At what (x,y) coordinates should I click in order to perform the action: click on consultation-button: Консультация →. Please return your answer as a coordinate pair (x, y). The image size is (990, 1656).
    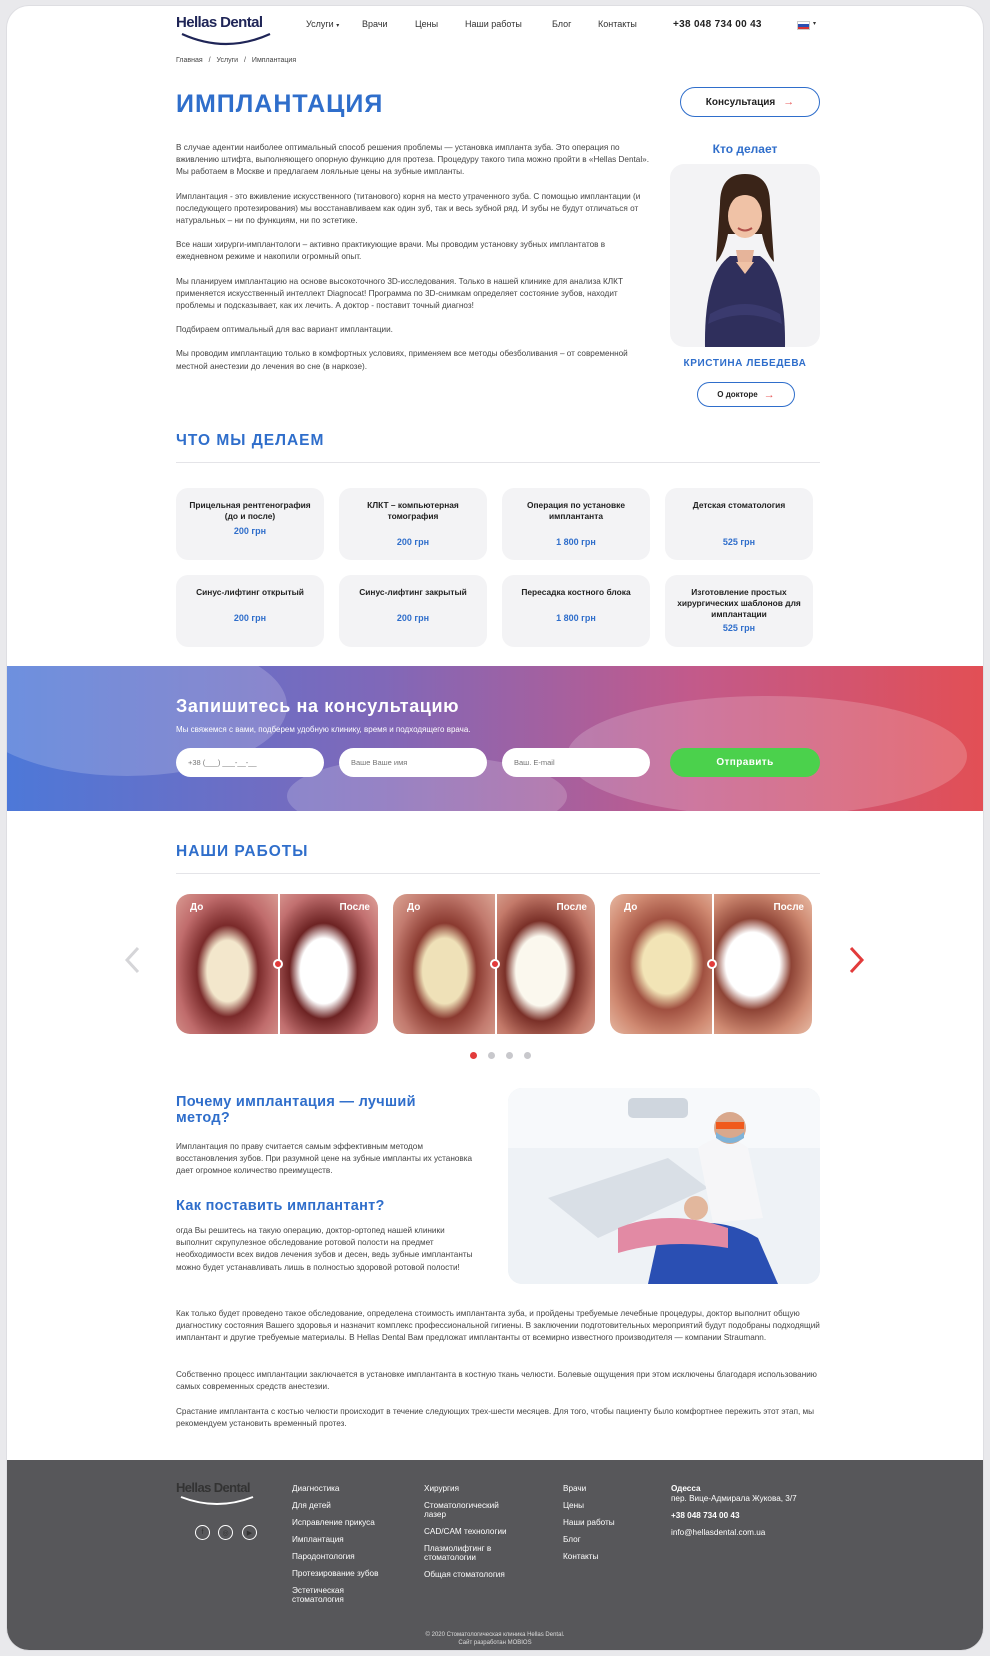
    Looking at the image, I should click on (750, 102).